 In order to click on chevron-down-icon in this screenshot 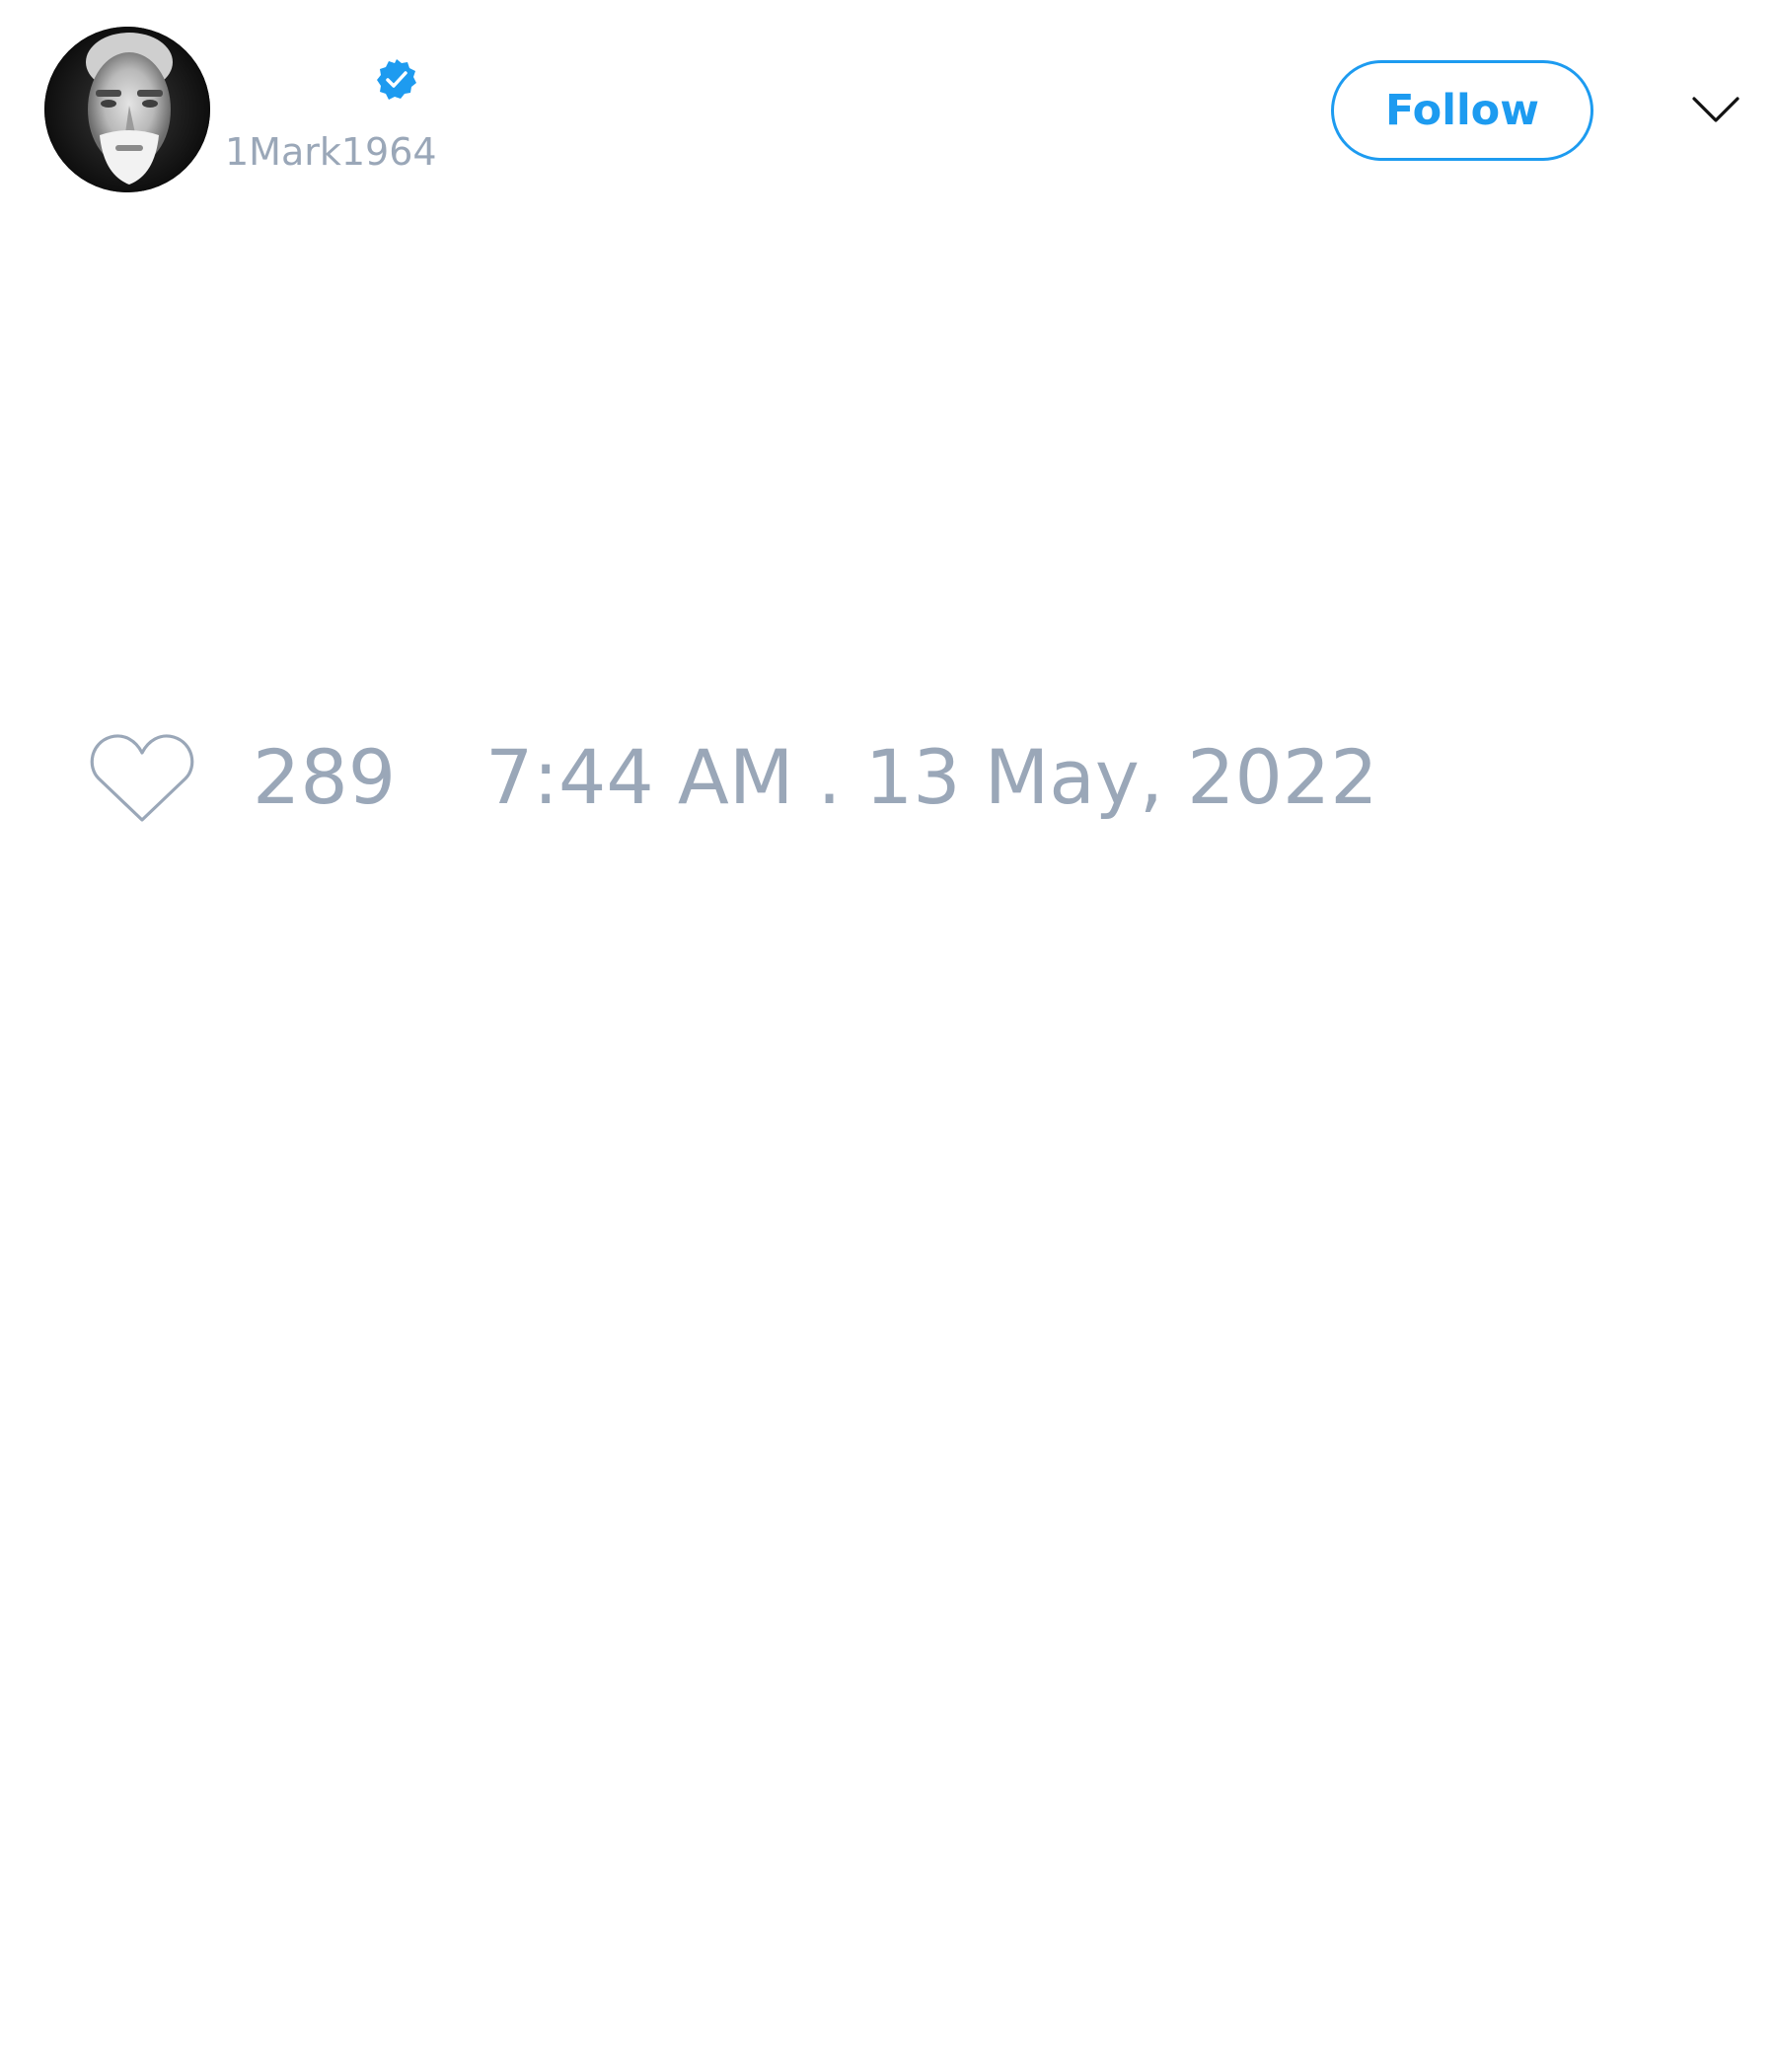, I will do `click(1716, 110)`.